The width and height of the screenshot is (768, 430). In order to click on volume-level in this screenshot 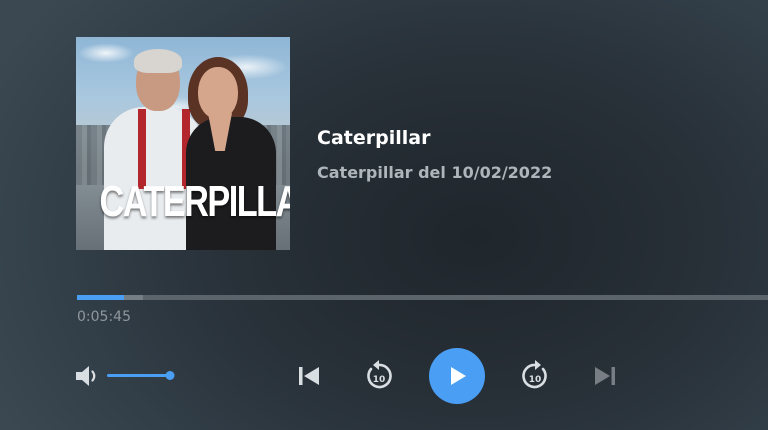, I will do `click(138, 375)`.